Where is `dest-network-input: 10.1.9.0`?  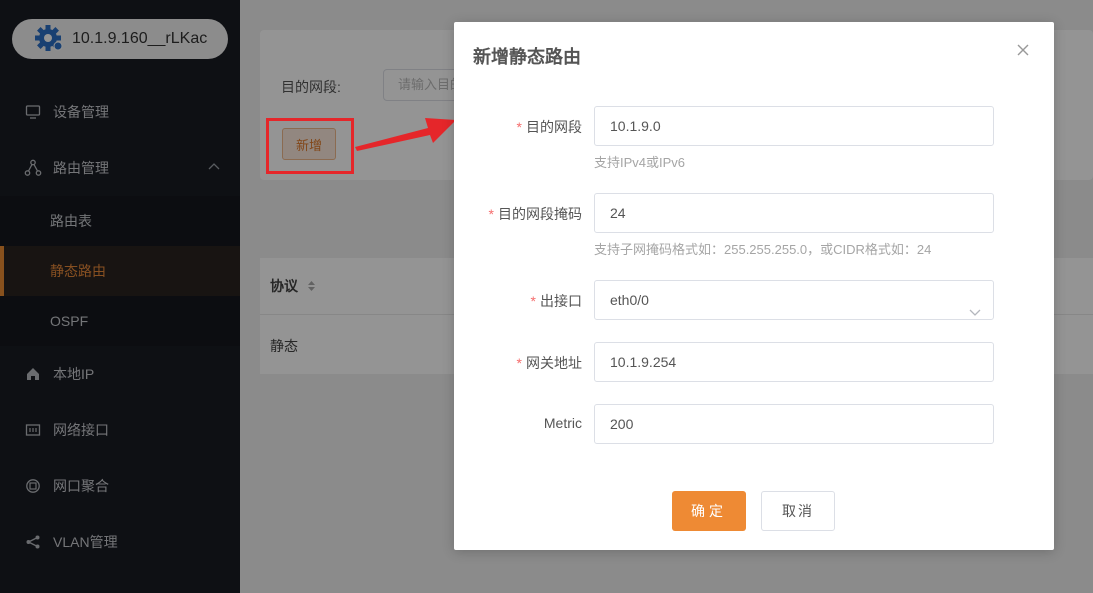
dest-network-input: 10.1.9.0 is located at coordinates (794, 126).